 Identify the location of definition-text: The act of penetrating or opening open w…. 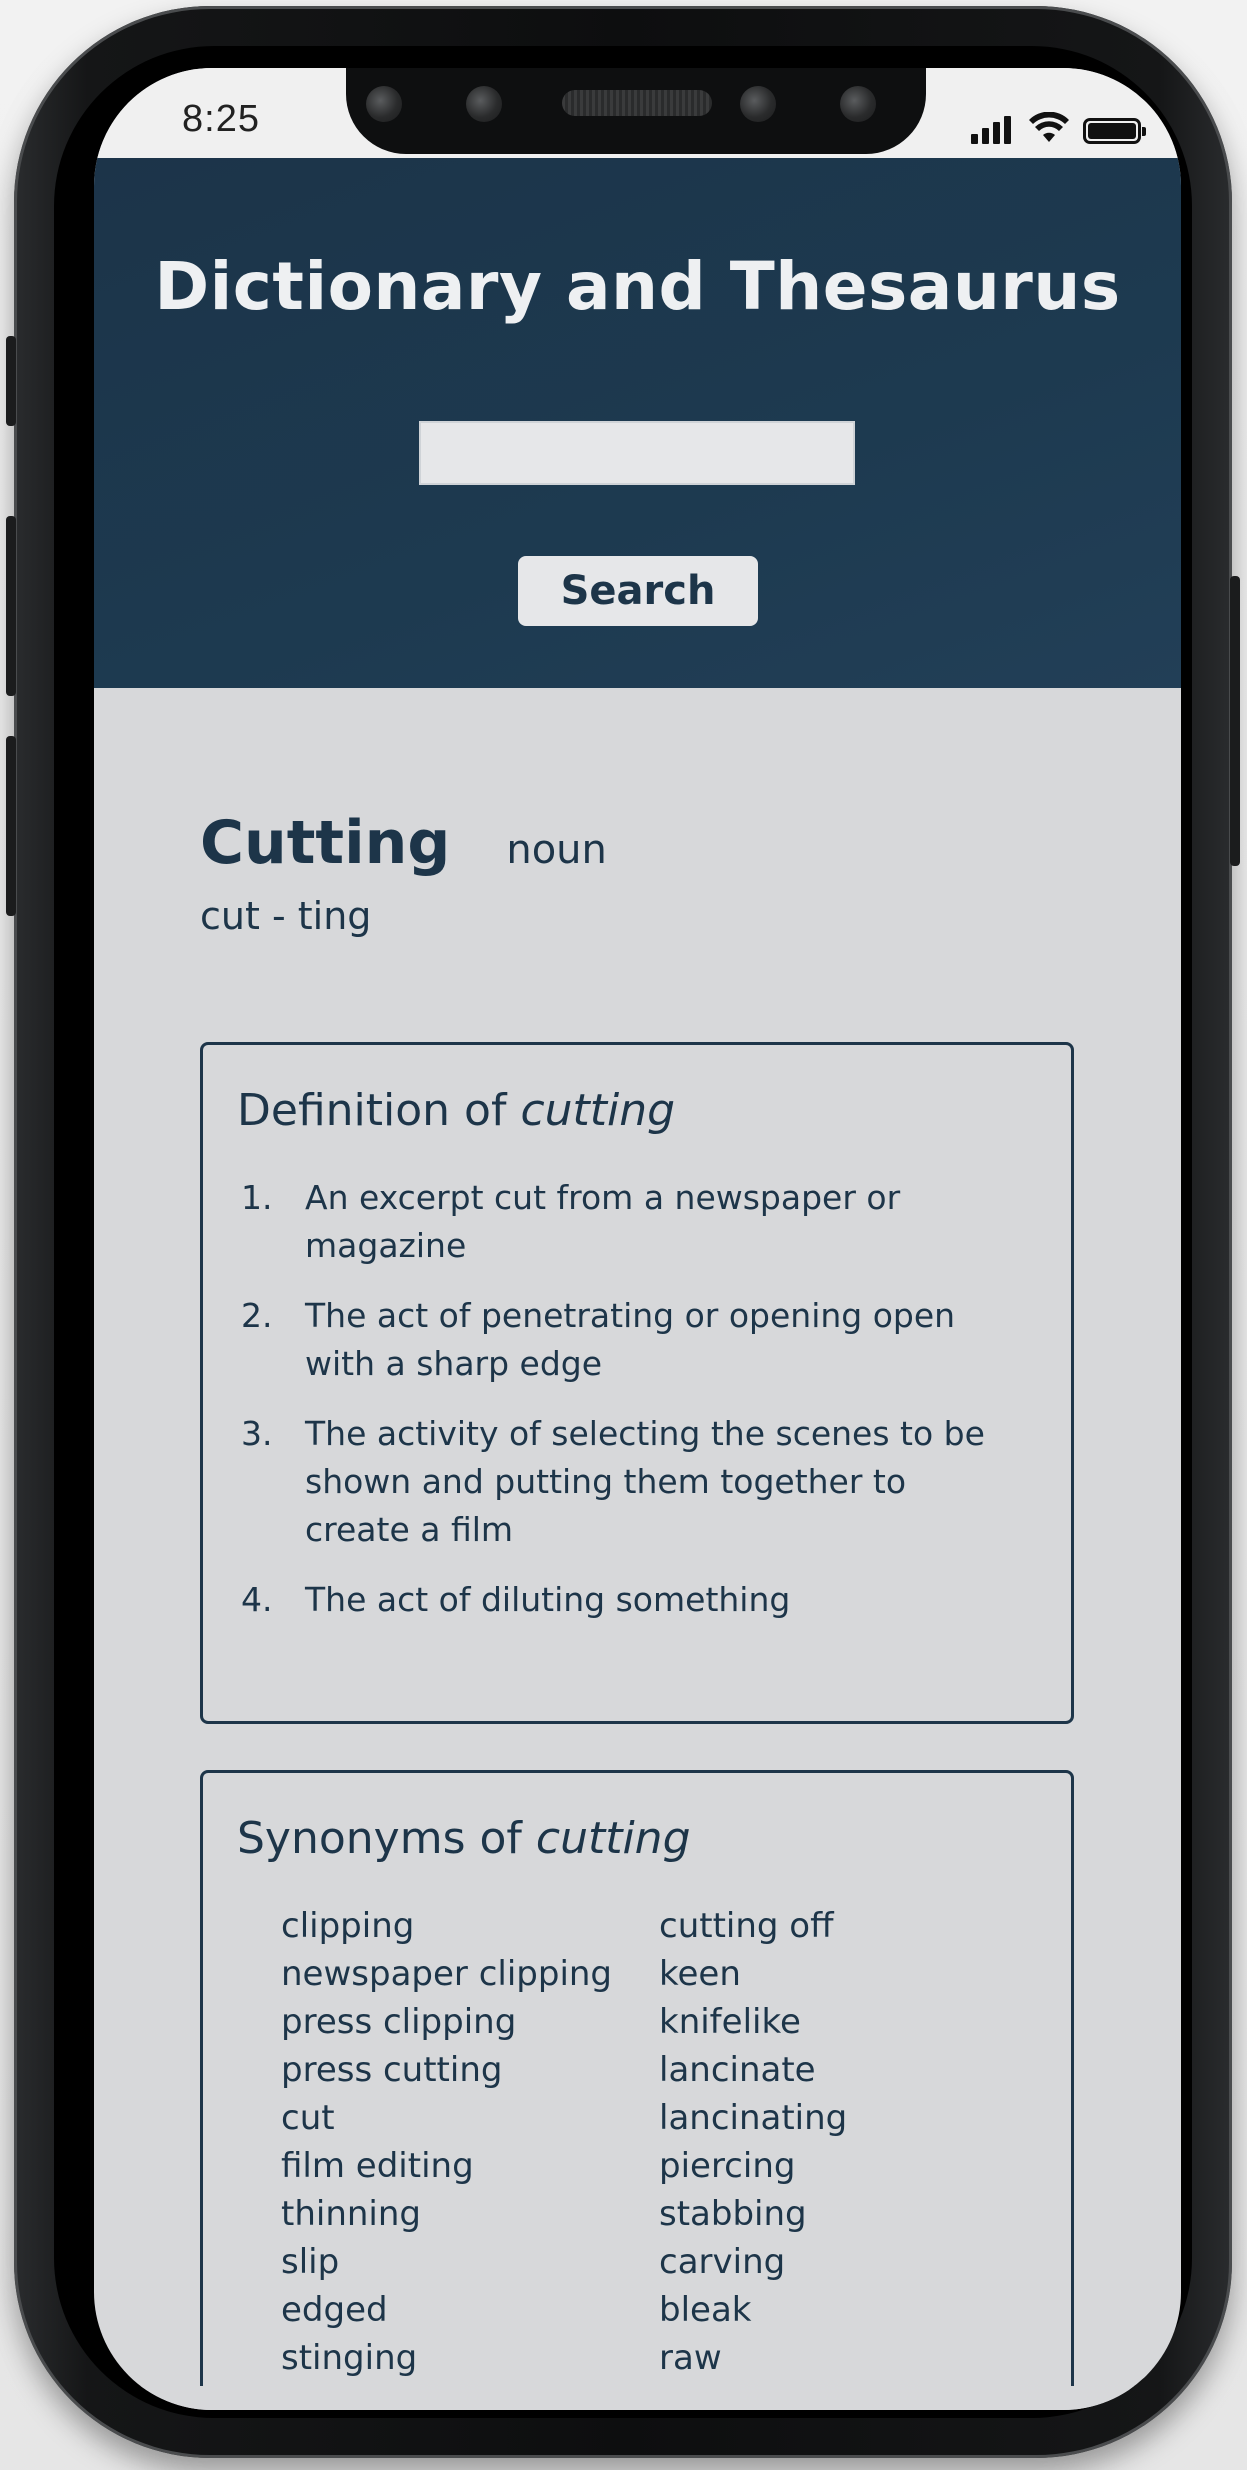
(630, 1339).